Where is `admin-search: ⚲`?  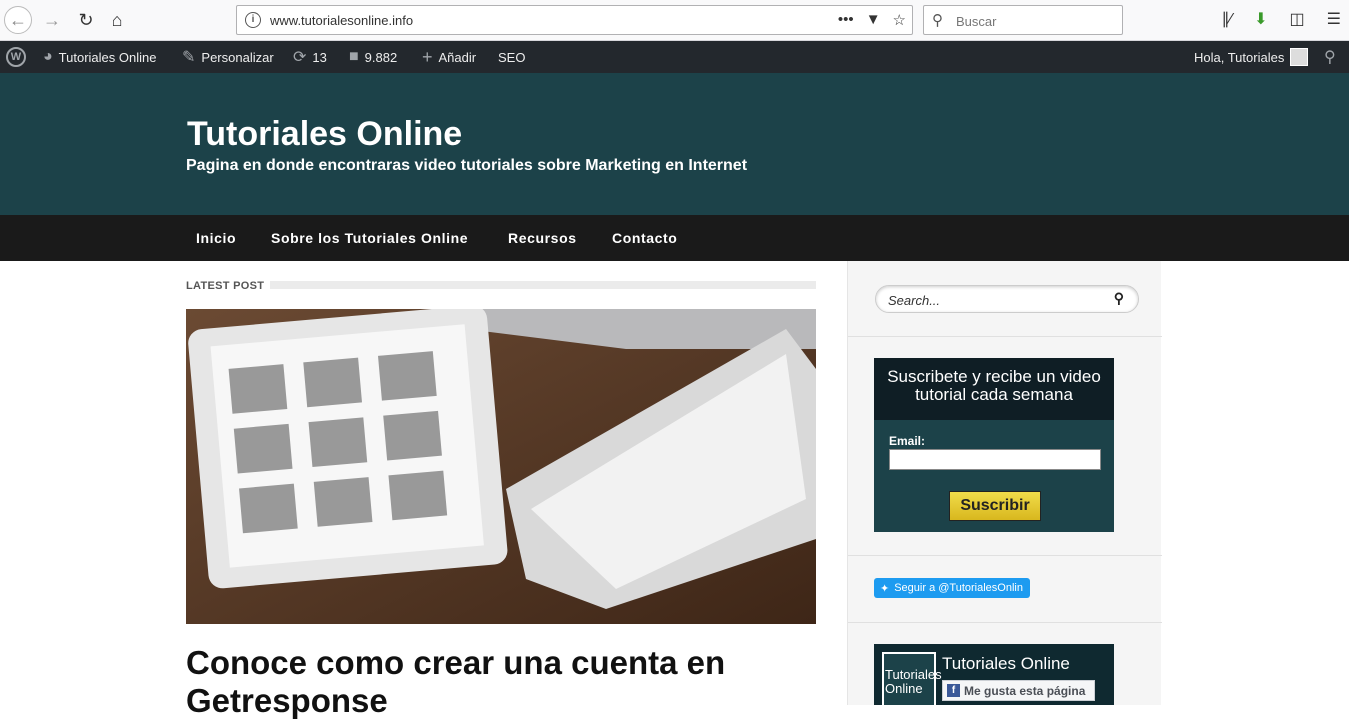 admin-search: ⚲ is located at coordinates (1330, 57).